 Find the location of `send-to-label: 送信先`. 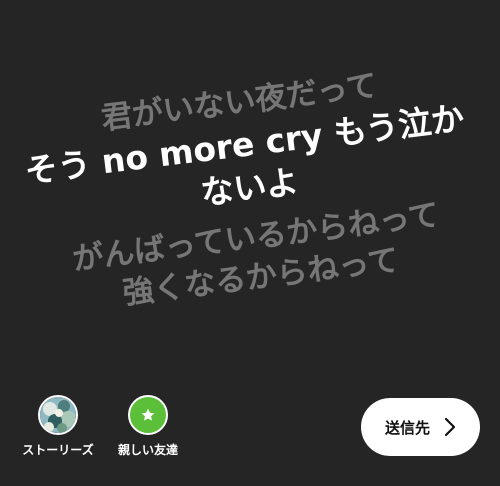

send-to-label: 送信先 is located at coordinates (407, 427).